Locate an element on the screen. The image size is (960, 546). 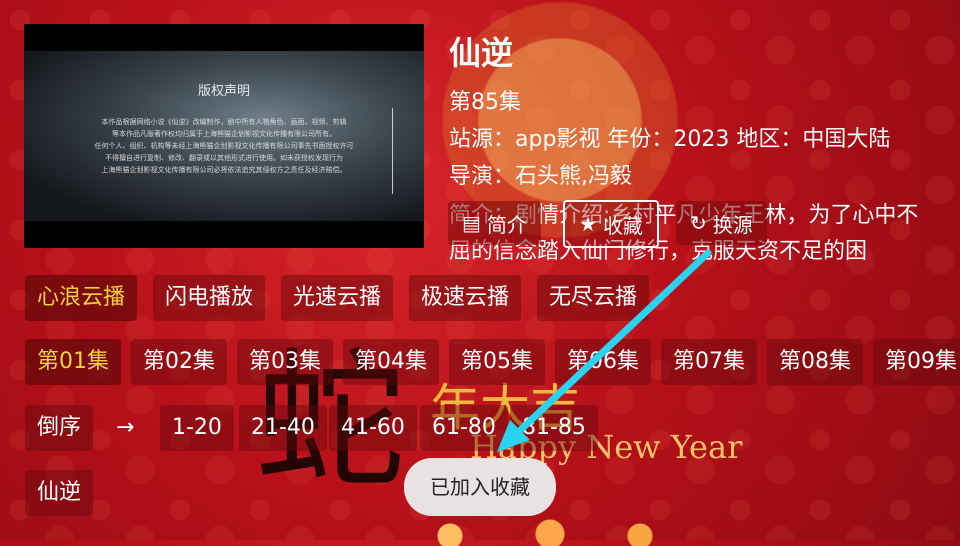
range-item: 21-40 is located at coordinates (283, 428).